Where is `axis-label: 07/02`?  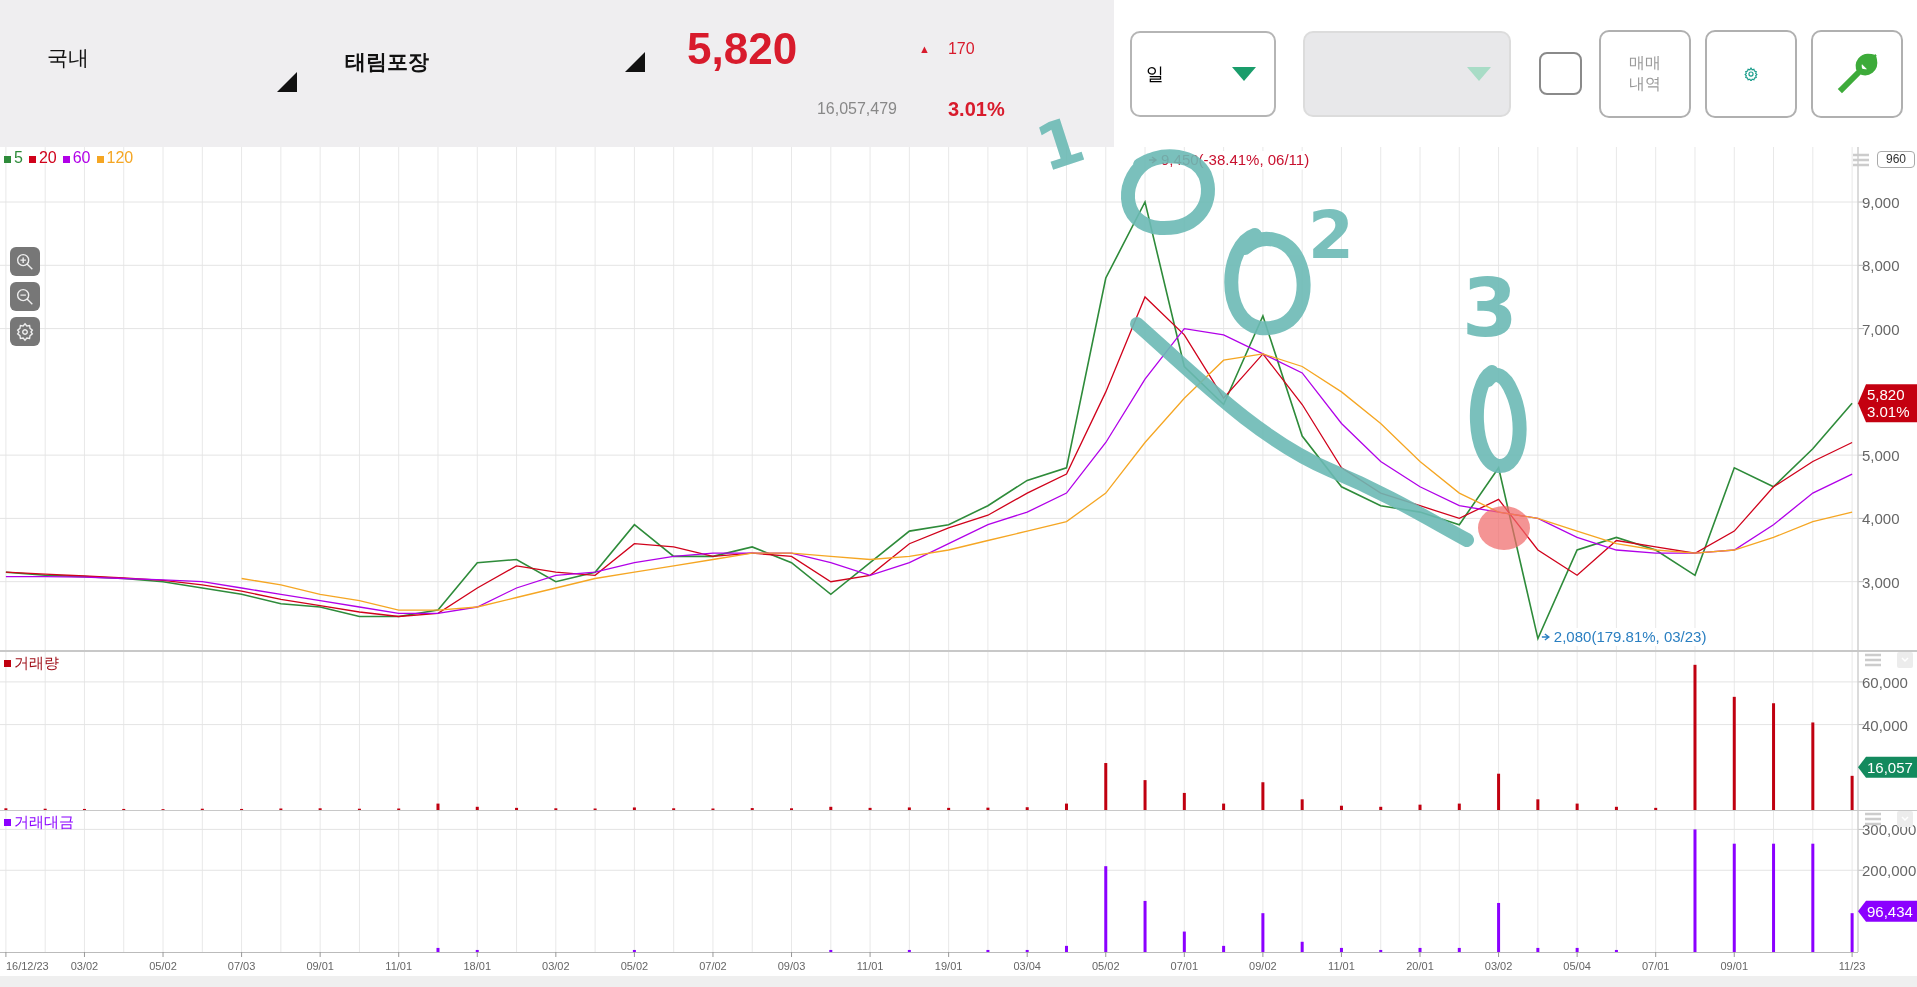
axis-label: 07/02 is located at coordinates (713, 966).